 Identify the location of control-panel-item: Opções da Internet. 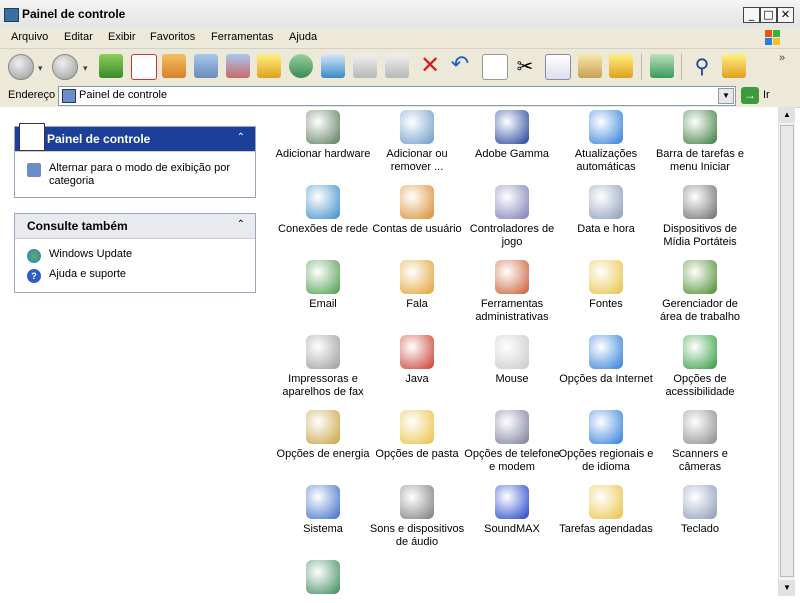
(606, 360).